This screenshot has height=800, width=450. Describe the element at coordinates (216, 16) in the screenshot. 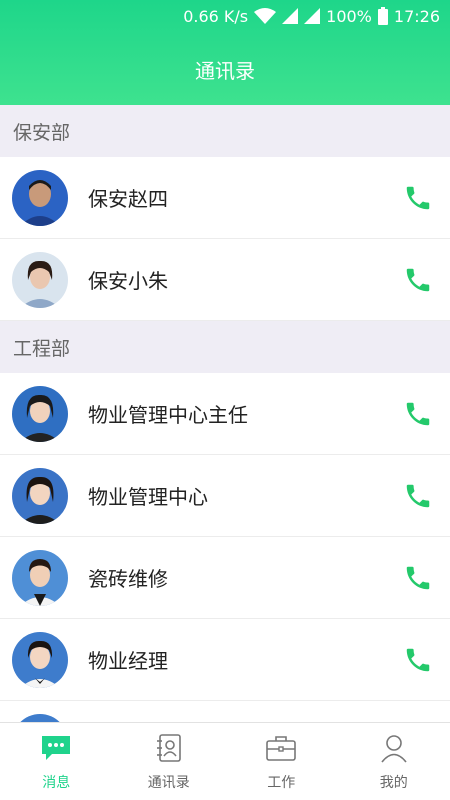

I see `network-speed: 0.66 K/s` at that location.